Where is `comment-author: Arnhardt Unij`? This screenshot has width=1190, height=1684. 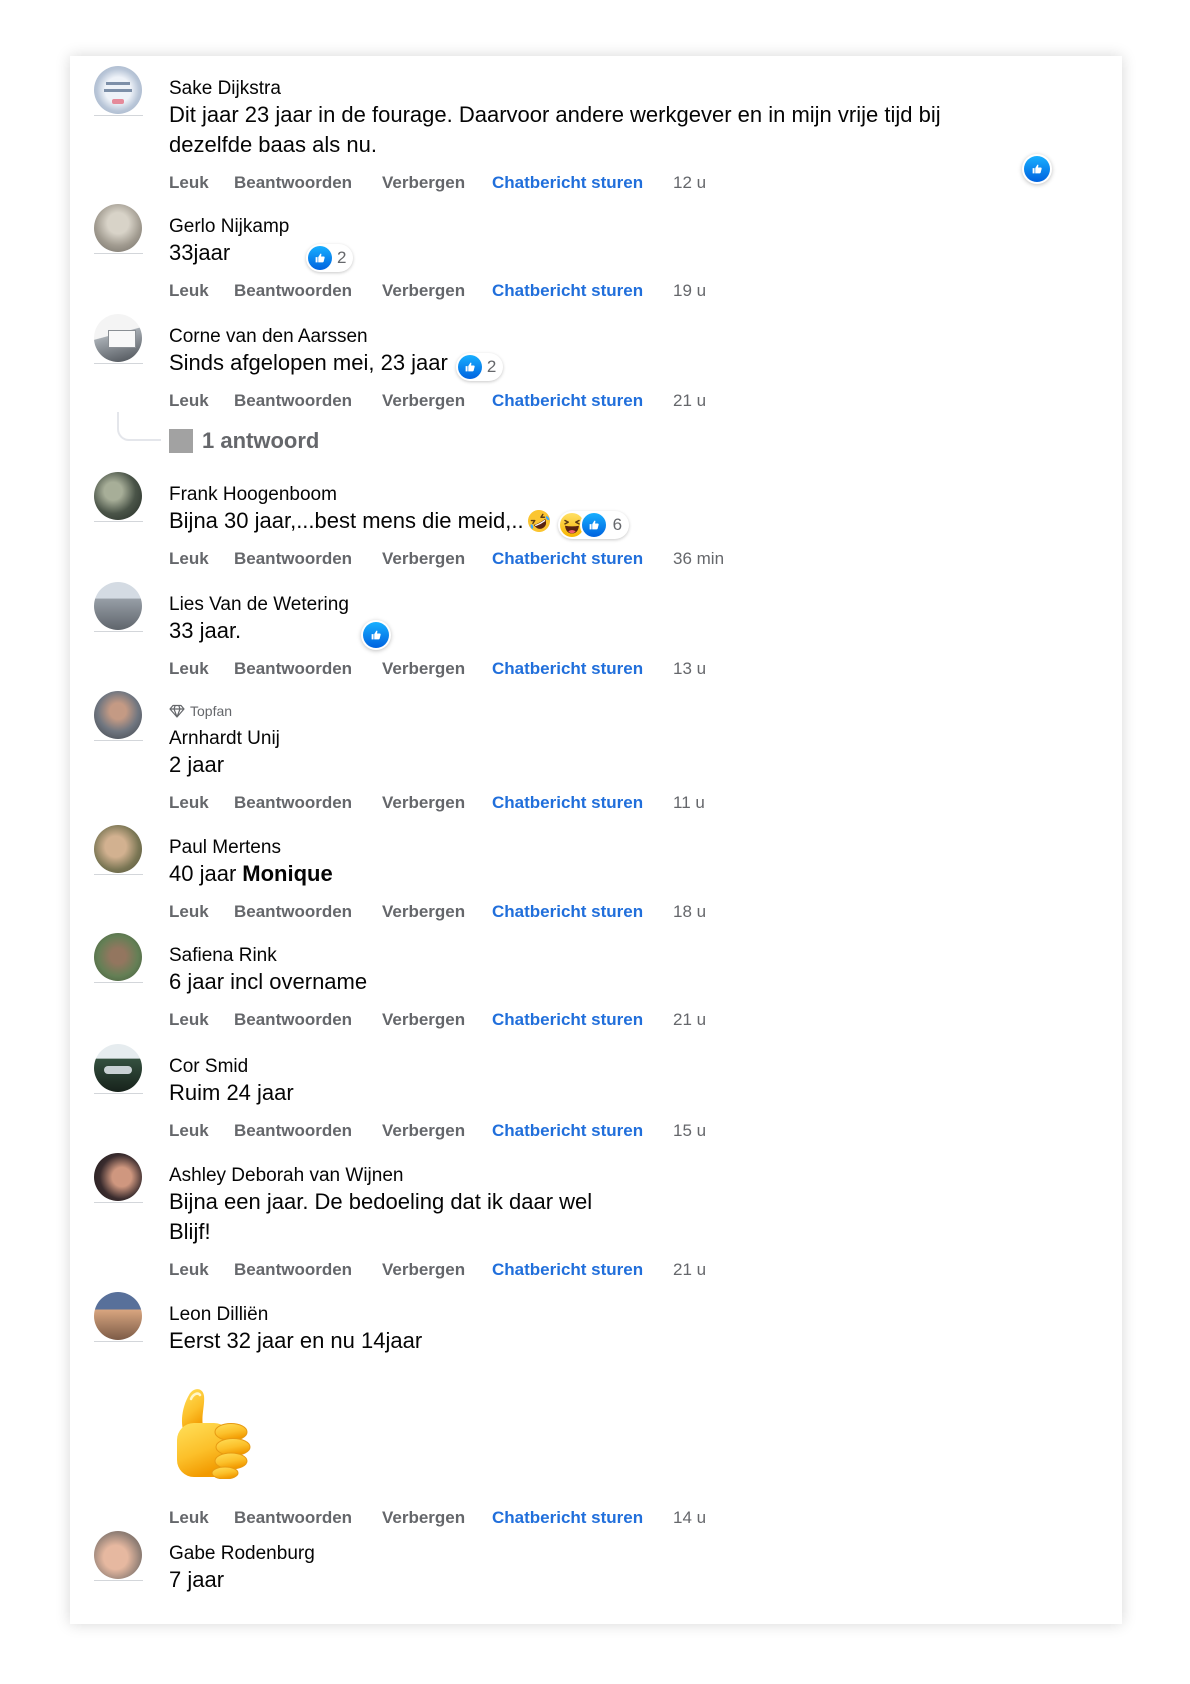 comment-author: Arnhardt Unij is located at coordinates (449, 739).